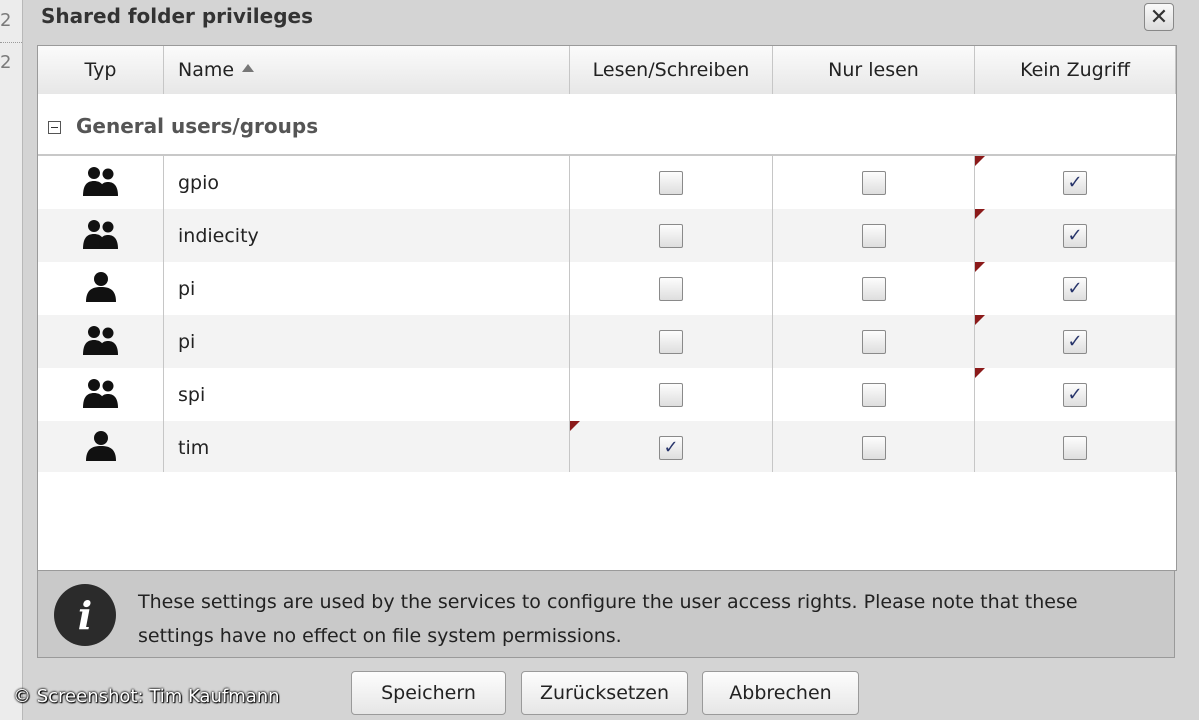 The width and height of the screenshot is (1199, 720). Describe the element at coordinates (607, 521) in the screenshot. I see `grid-empty-area` at that location.